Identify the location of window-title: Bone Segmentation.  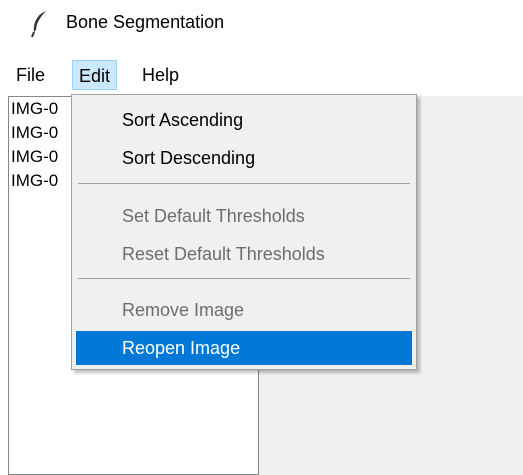
(145, 22).